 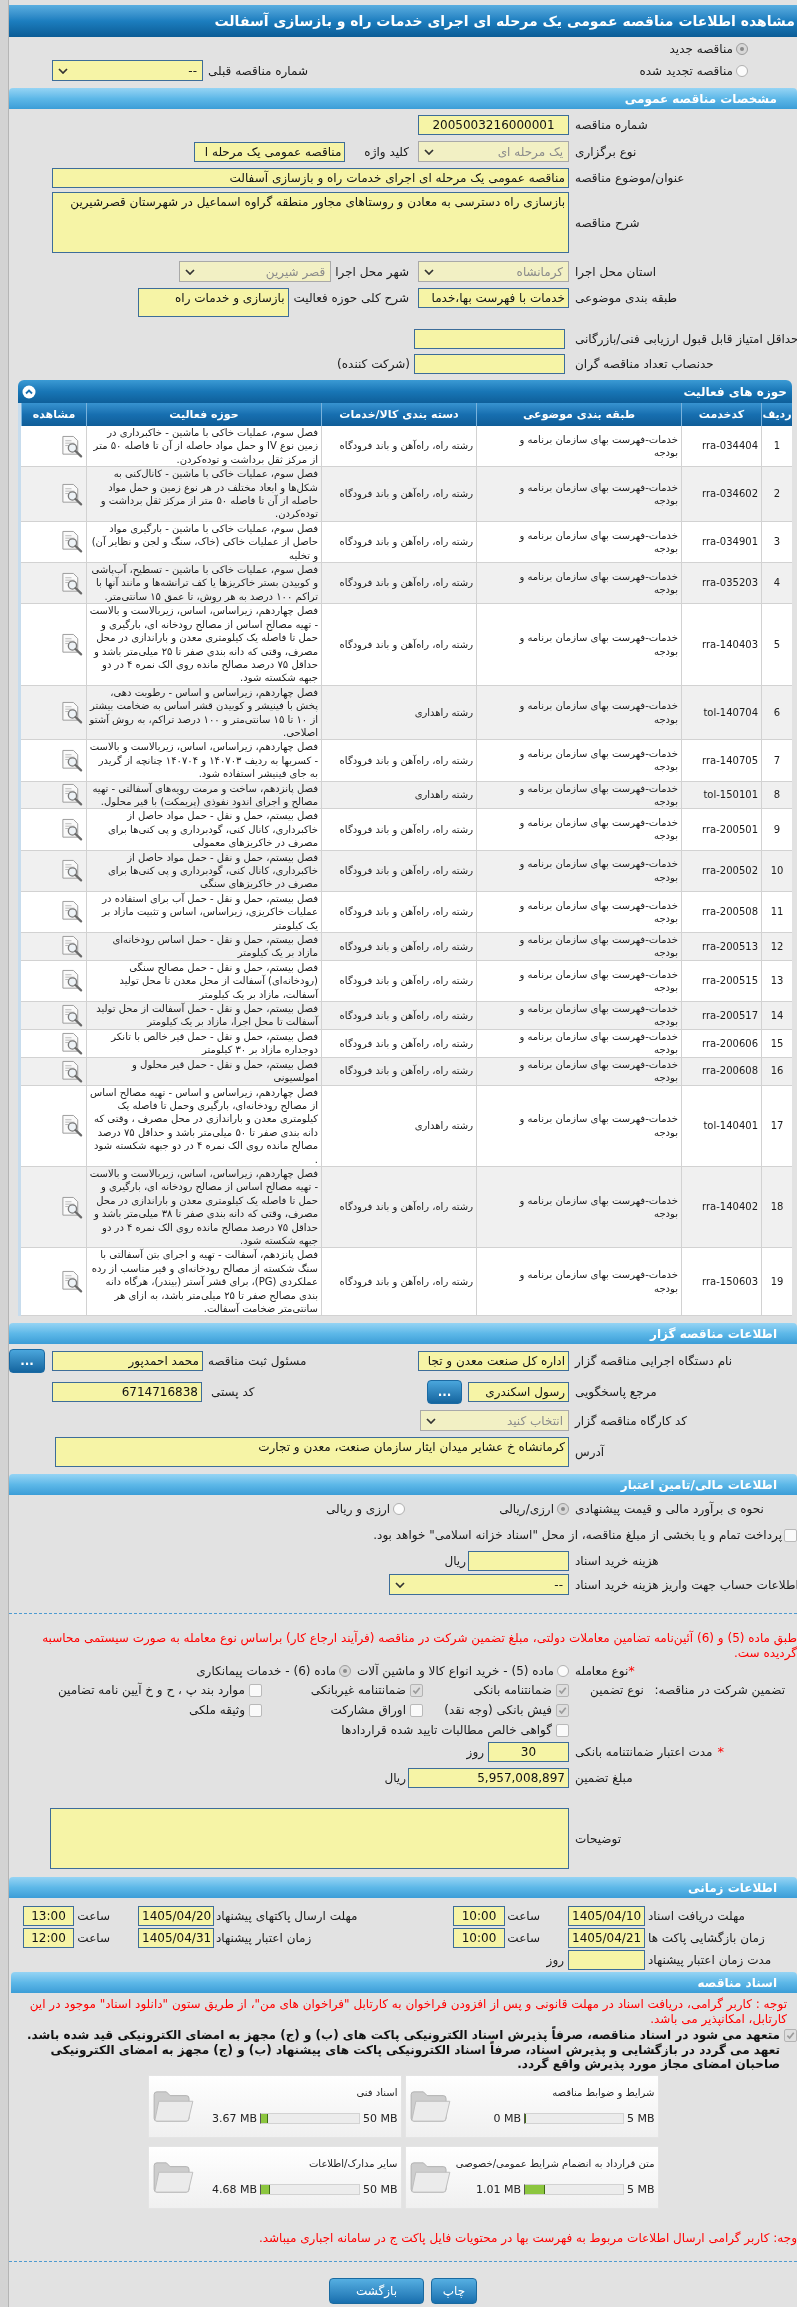 I want to click on account-select: --, so click(x=479, y=1585).